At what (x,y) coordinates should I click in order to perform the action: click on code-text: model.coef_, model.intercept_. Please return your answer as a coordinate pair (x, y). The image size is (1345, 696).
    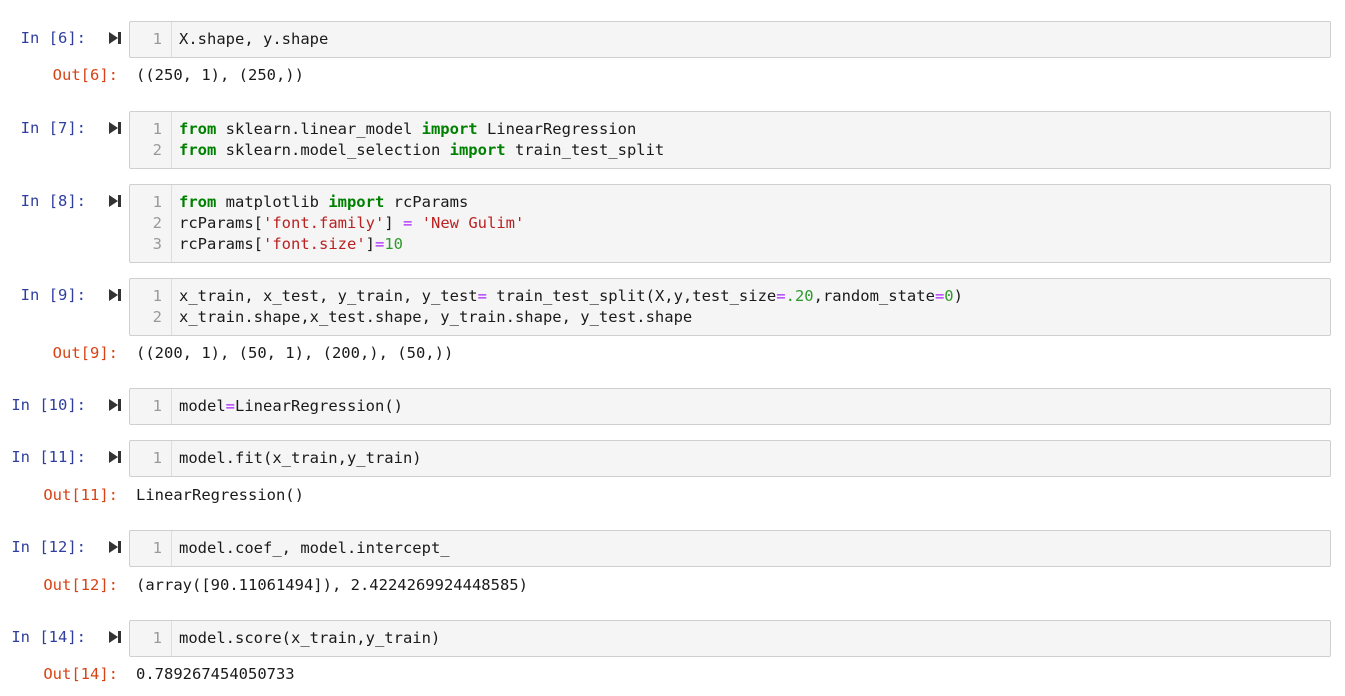
    Looking at the image, I should click on (314, 548).